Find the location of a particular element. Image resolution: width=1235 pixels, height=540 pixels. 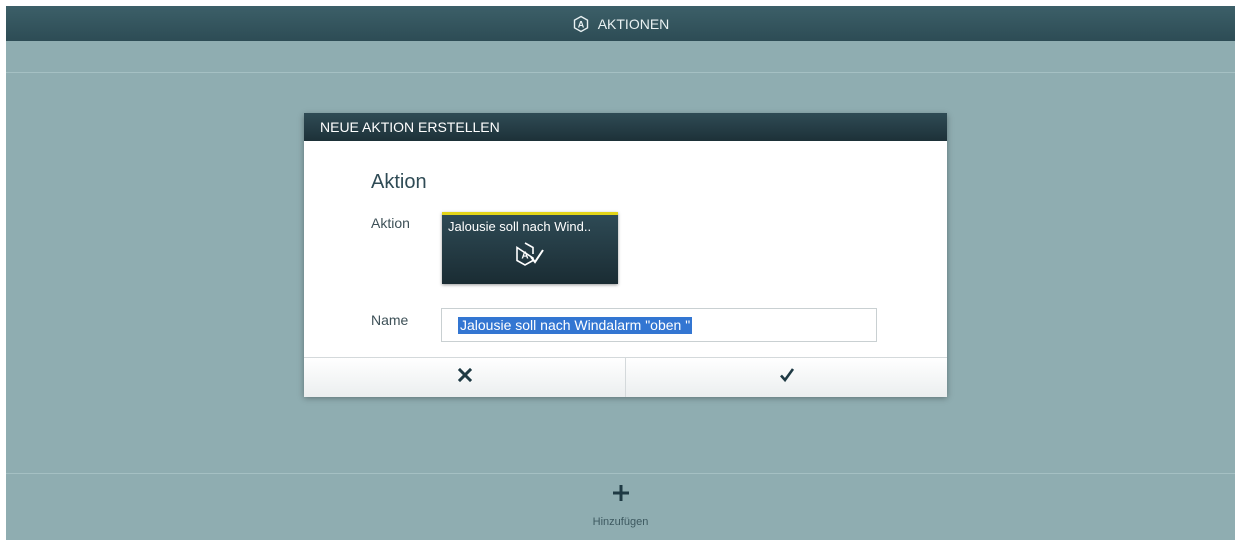

close-icon is located at coordinates (464, 377).